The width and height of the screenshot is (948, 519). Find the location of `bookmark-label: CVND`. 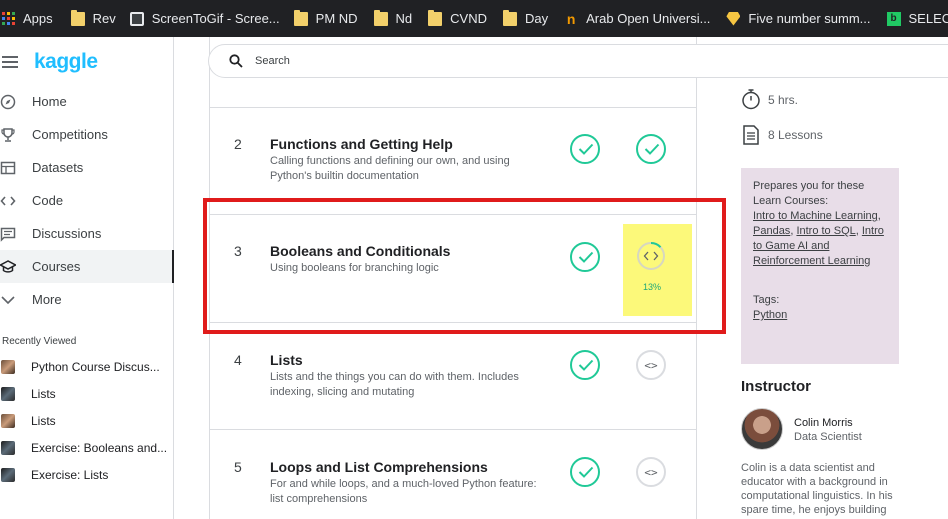

bookmark-label: CVND is located at coordinates (469, 18).